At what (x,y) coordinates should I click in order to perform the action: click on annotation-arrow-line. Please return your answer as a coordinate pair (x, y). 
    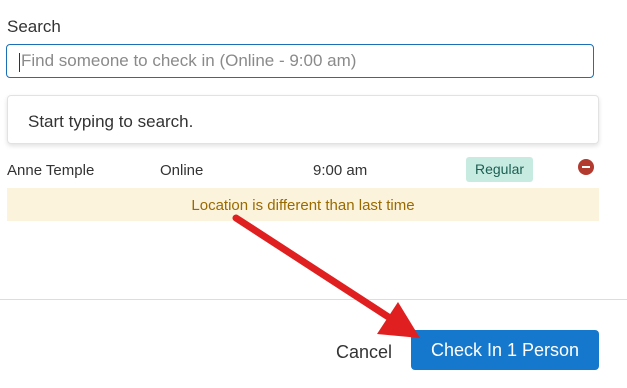
    Looking at the image, I should click on (313, 268).